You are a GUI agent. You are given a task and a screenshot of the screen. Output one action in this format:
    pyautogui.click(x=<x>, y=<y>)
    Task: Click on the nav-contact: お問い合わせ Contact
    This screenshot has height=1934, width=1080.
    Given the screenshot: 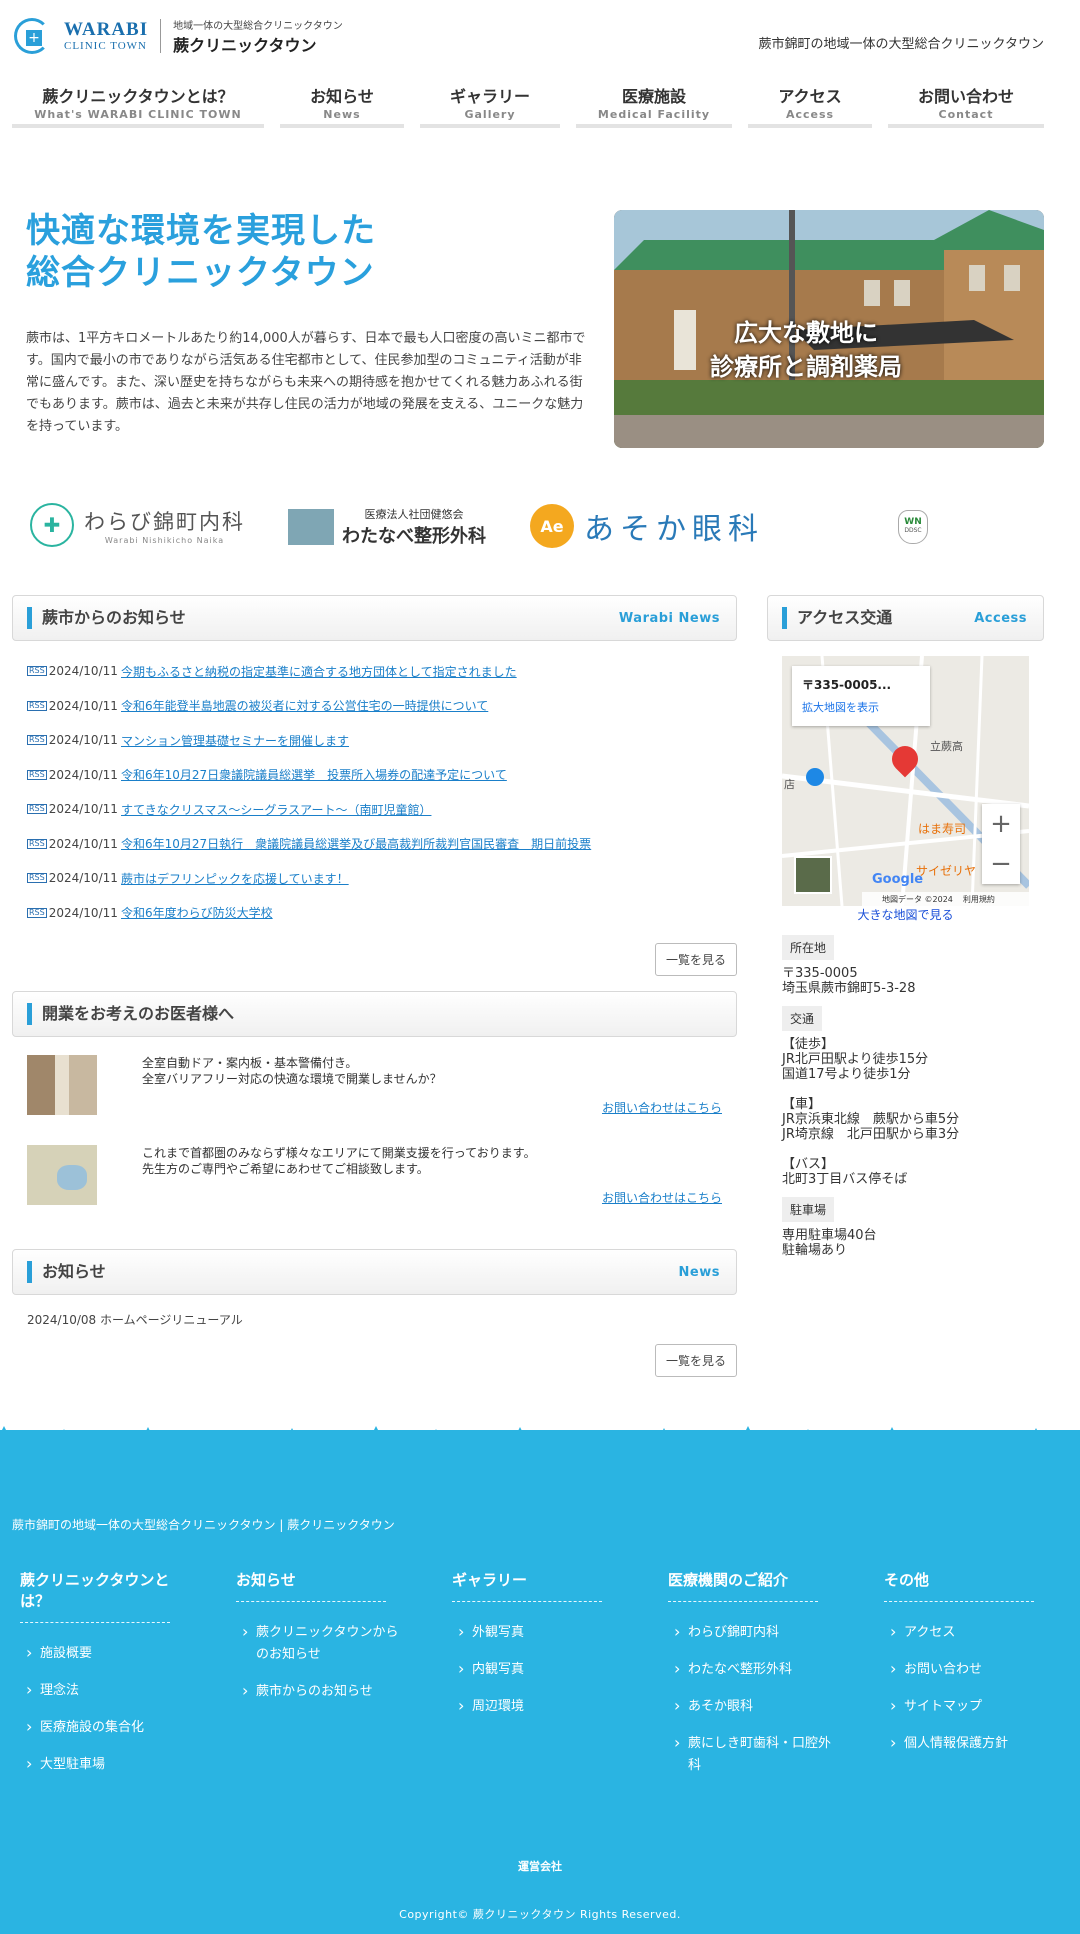 What is the action you would take?
    pyautogui.click(x=966, y=107)
    